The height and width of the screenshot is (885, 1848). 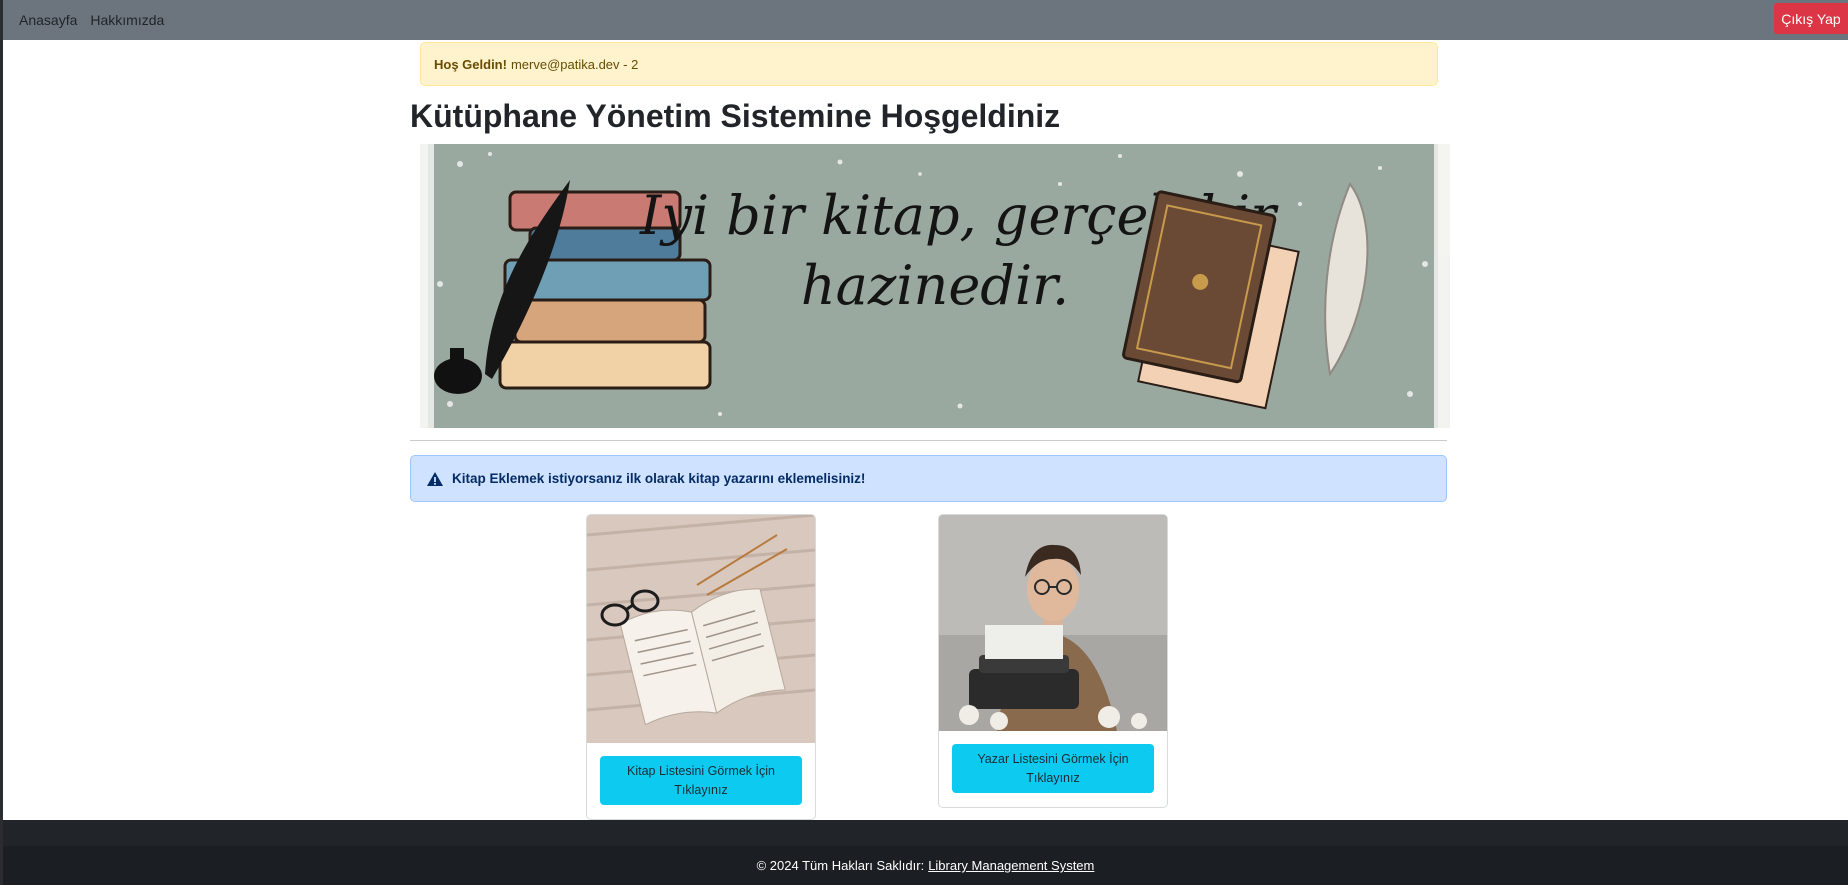 I want to click on nav-link-home: Anasayfa, so click(x=48, y=20).